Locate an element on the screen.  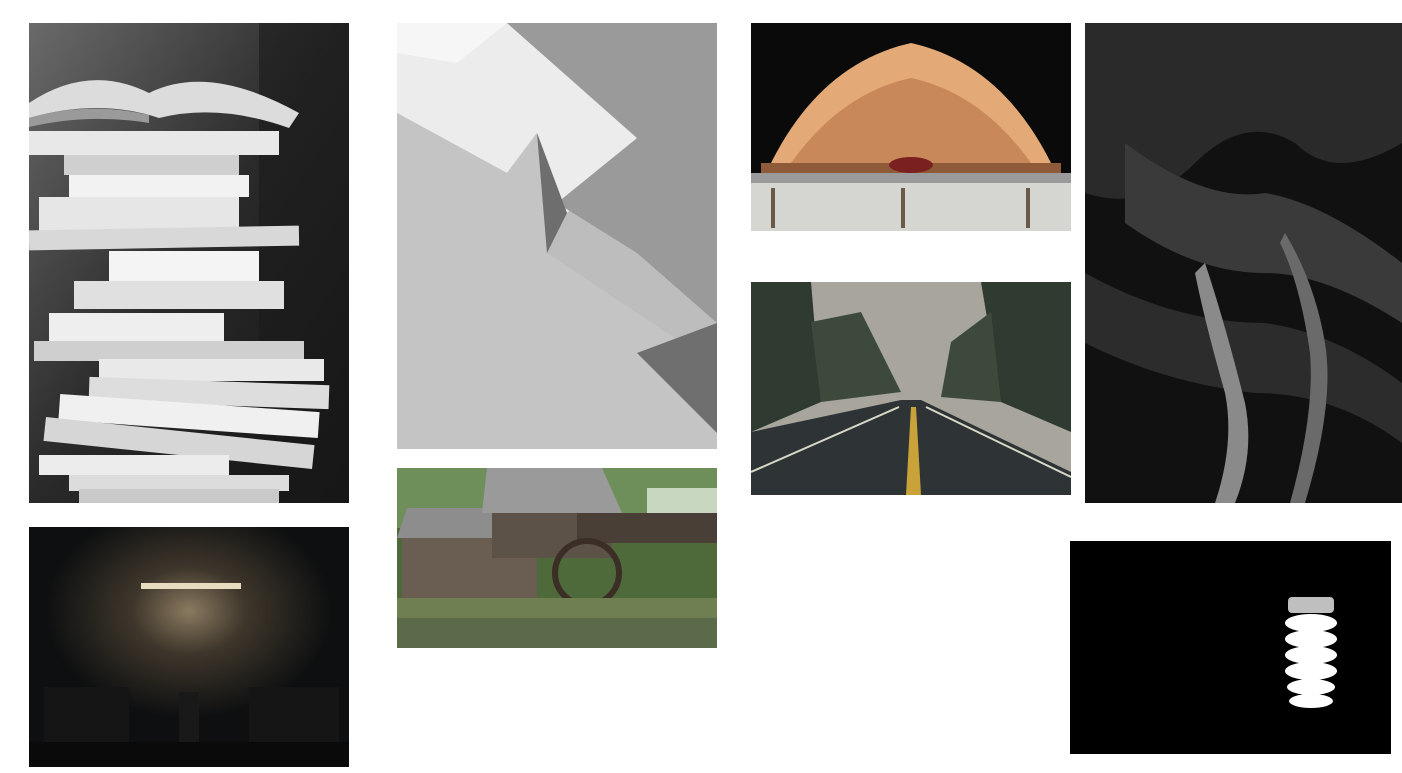
gallery-tile-abstract-folds is located at coordinates (557, 236).